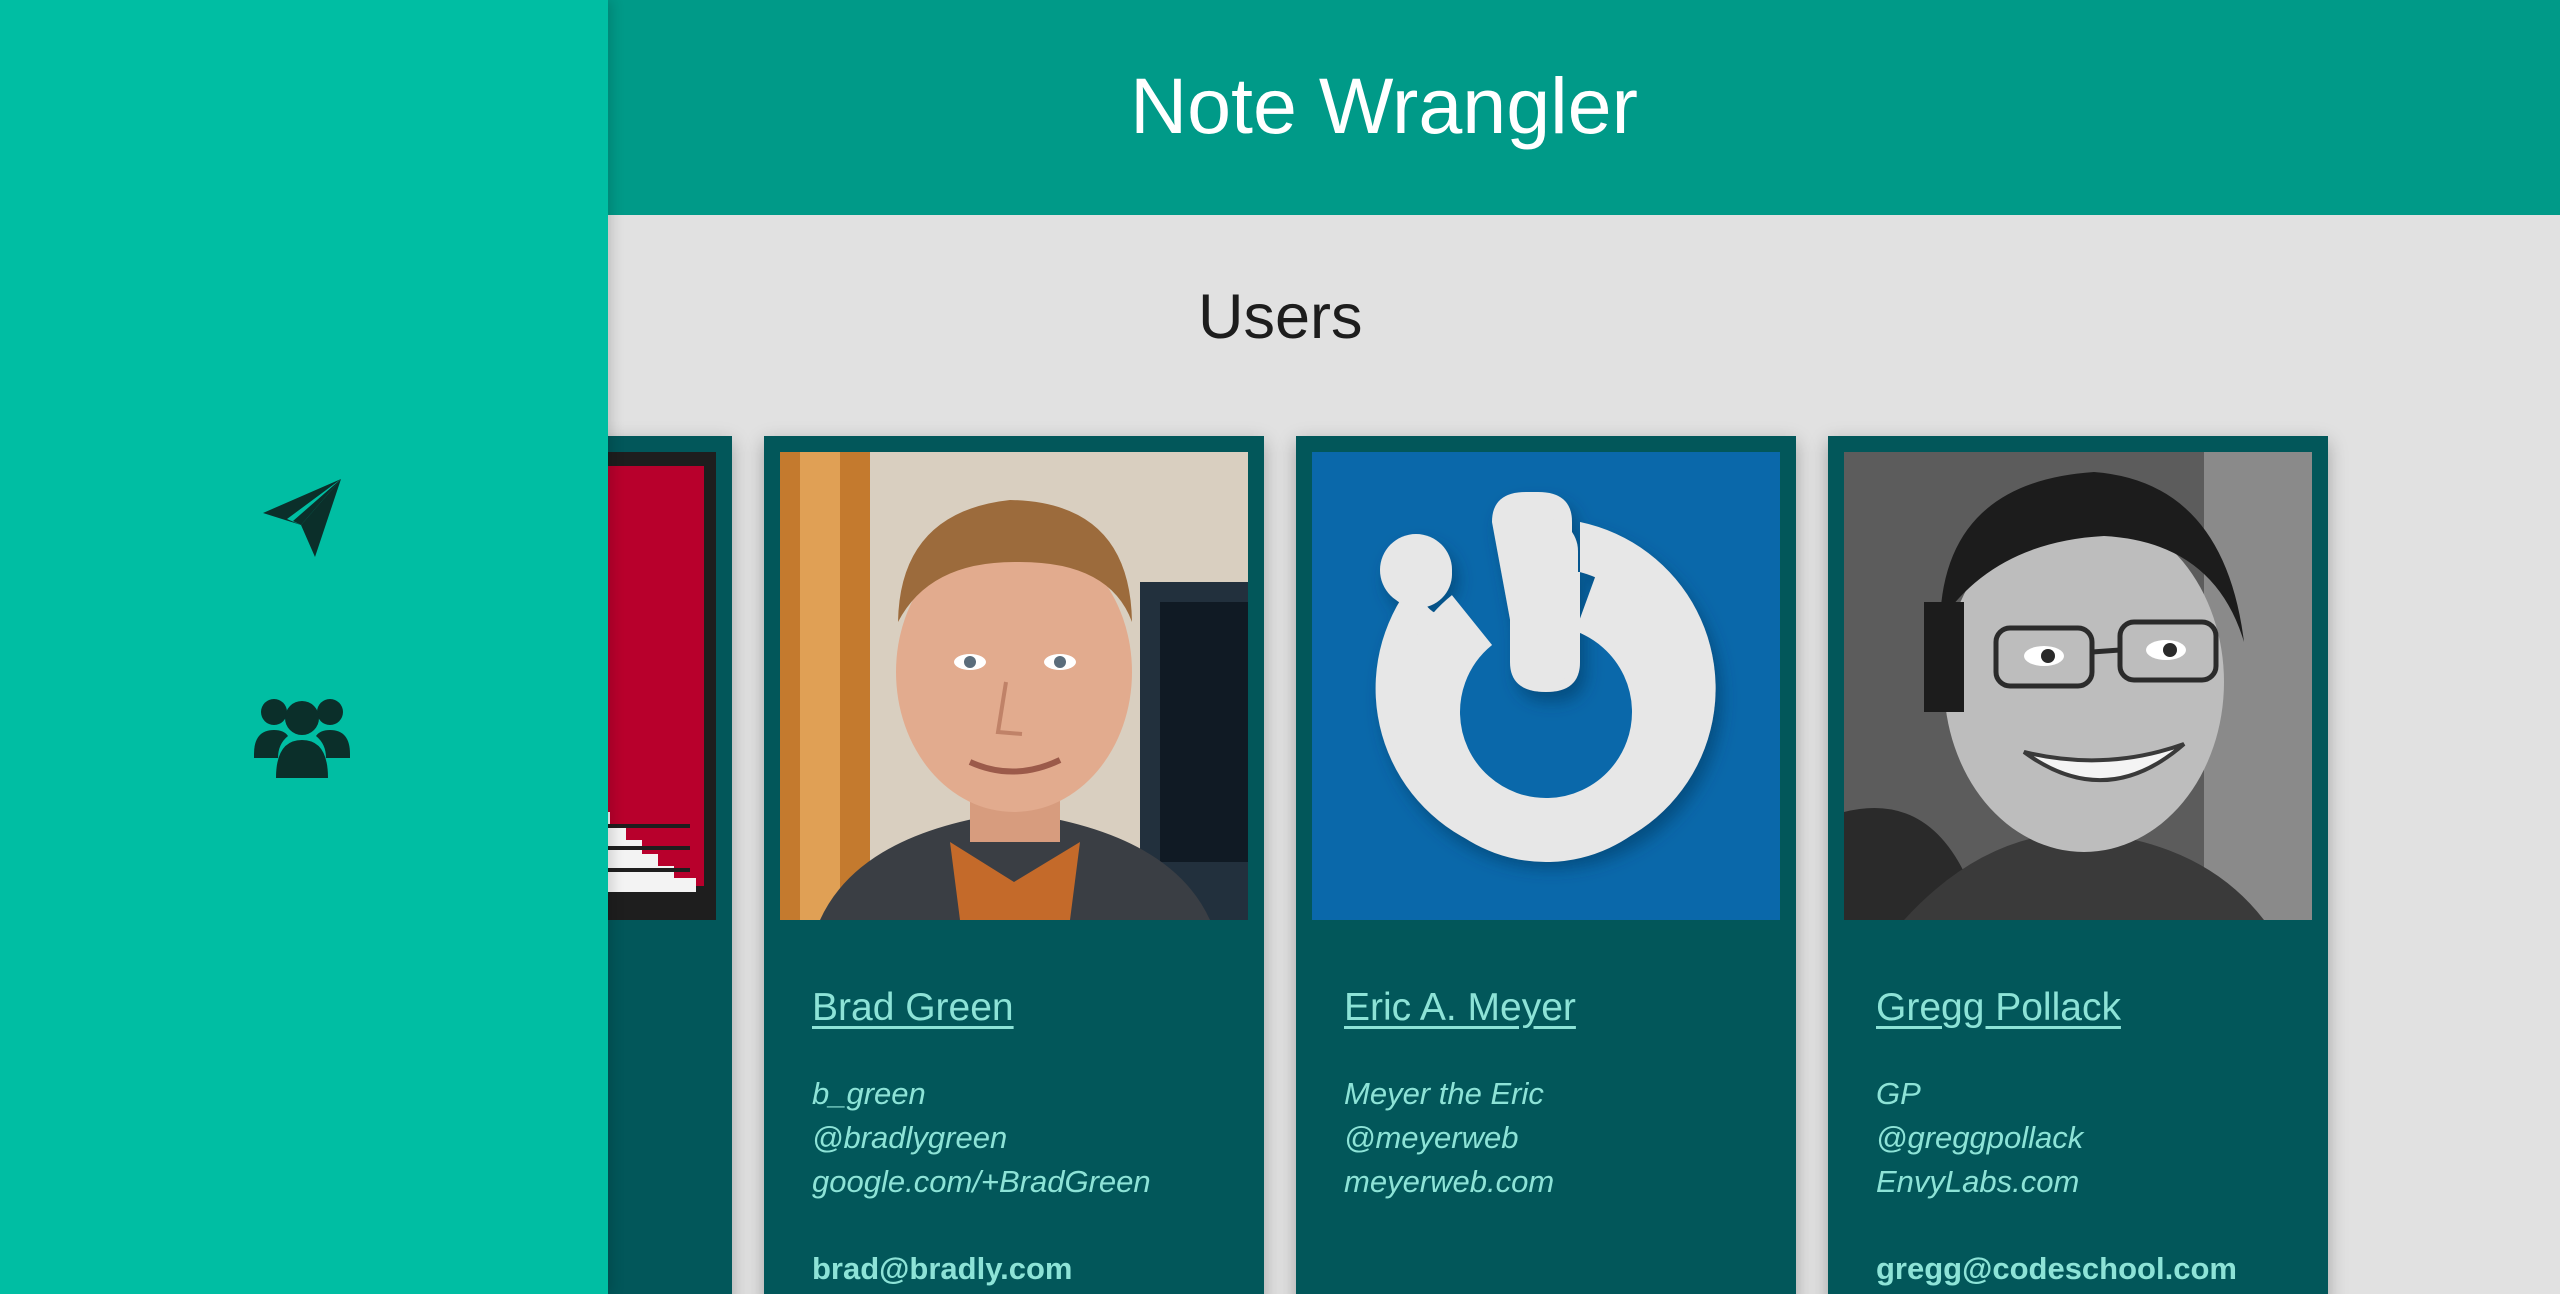  I want to click on user-alias: GP, so click(1898, 1093).